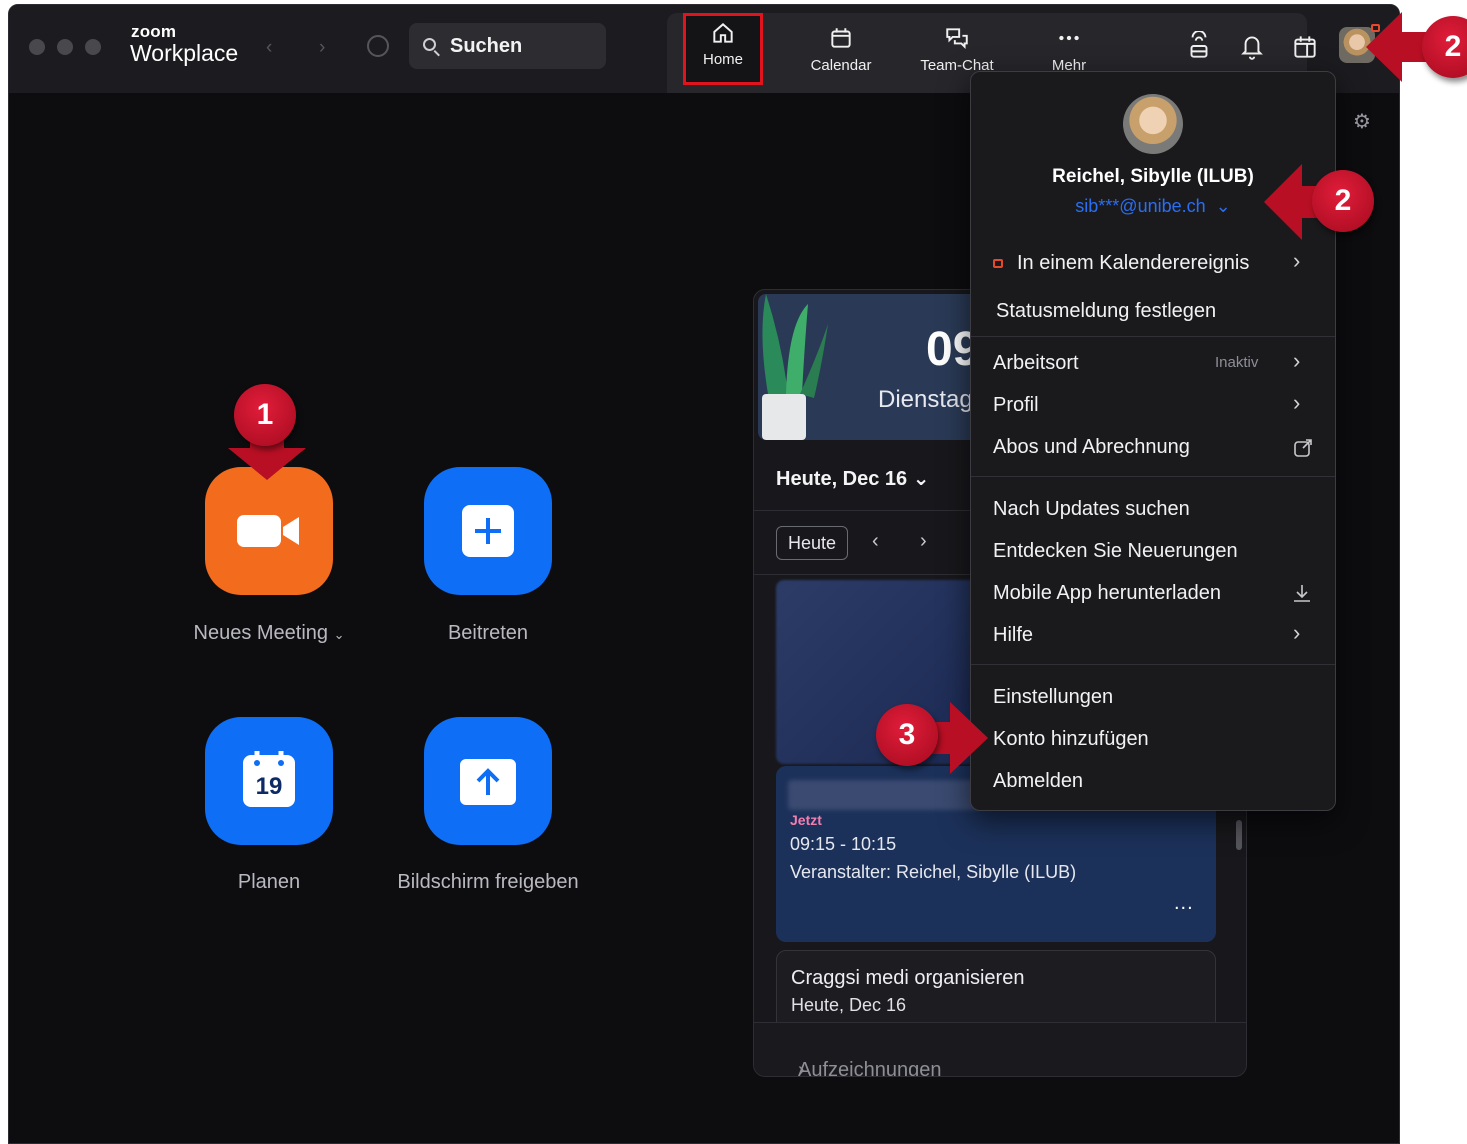 This screenshot has width=1467, height=1144. I want to click on download-icon, so click(1302, 593).